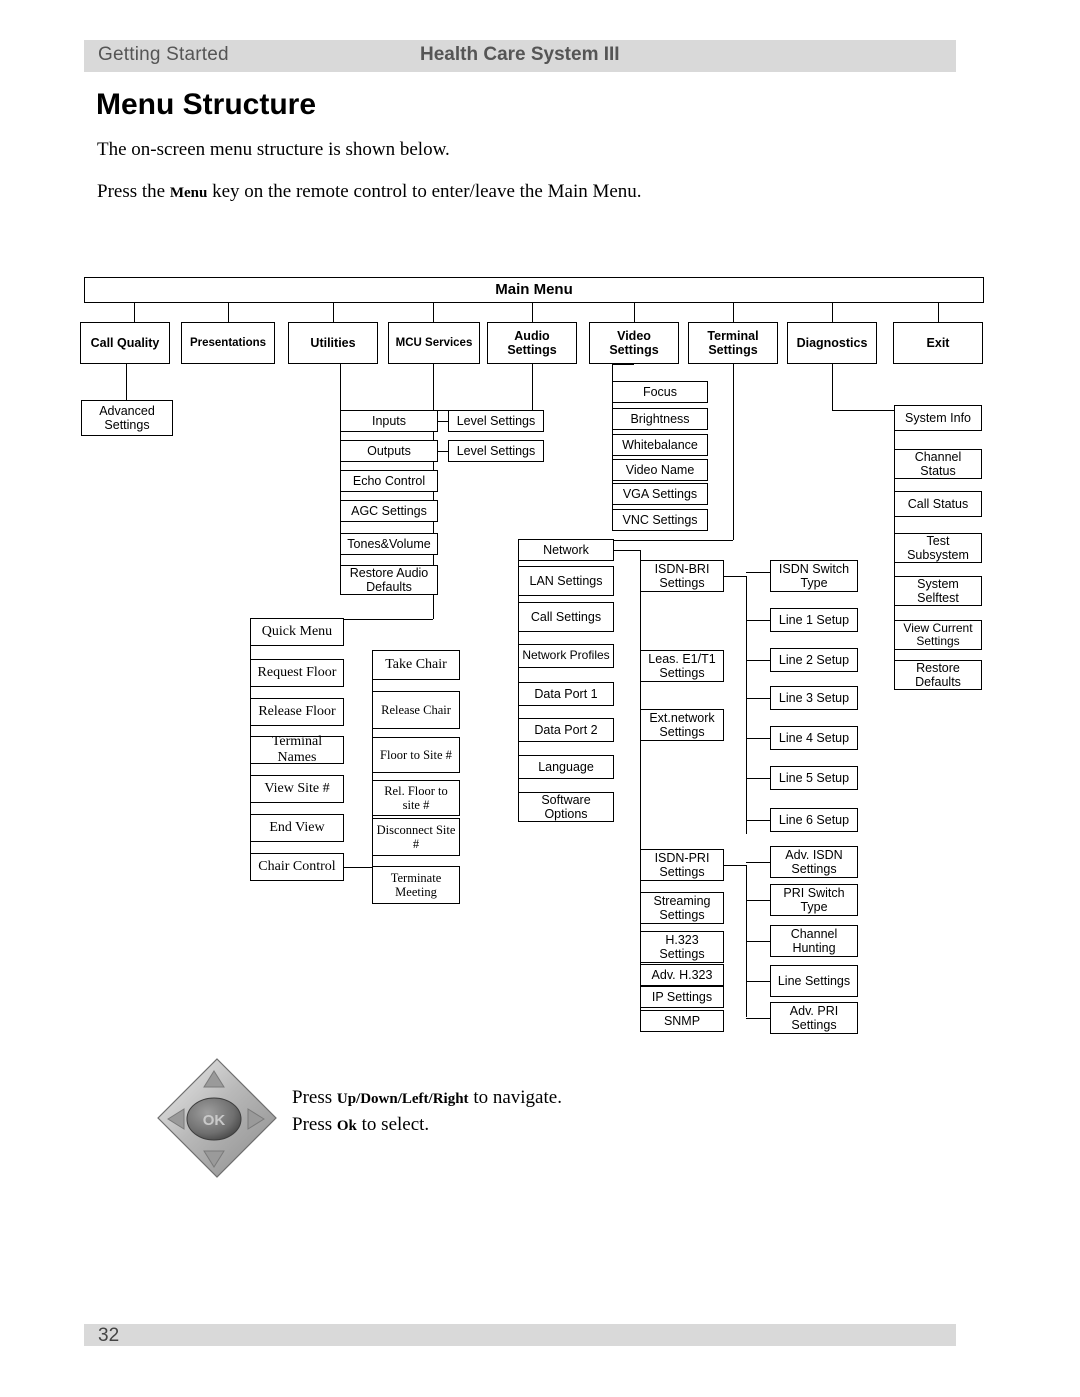 This screenshot has height=1397, width=1080. What do you see at coordinates (682, 1021) in the screenshot?
I see `node-snmp: SNMP` at bounding box center [682, 1021].